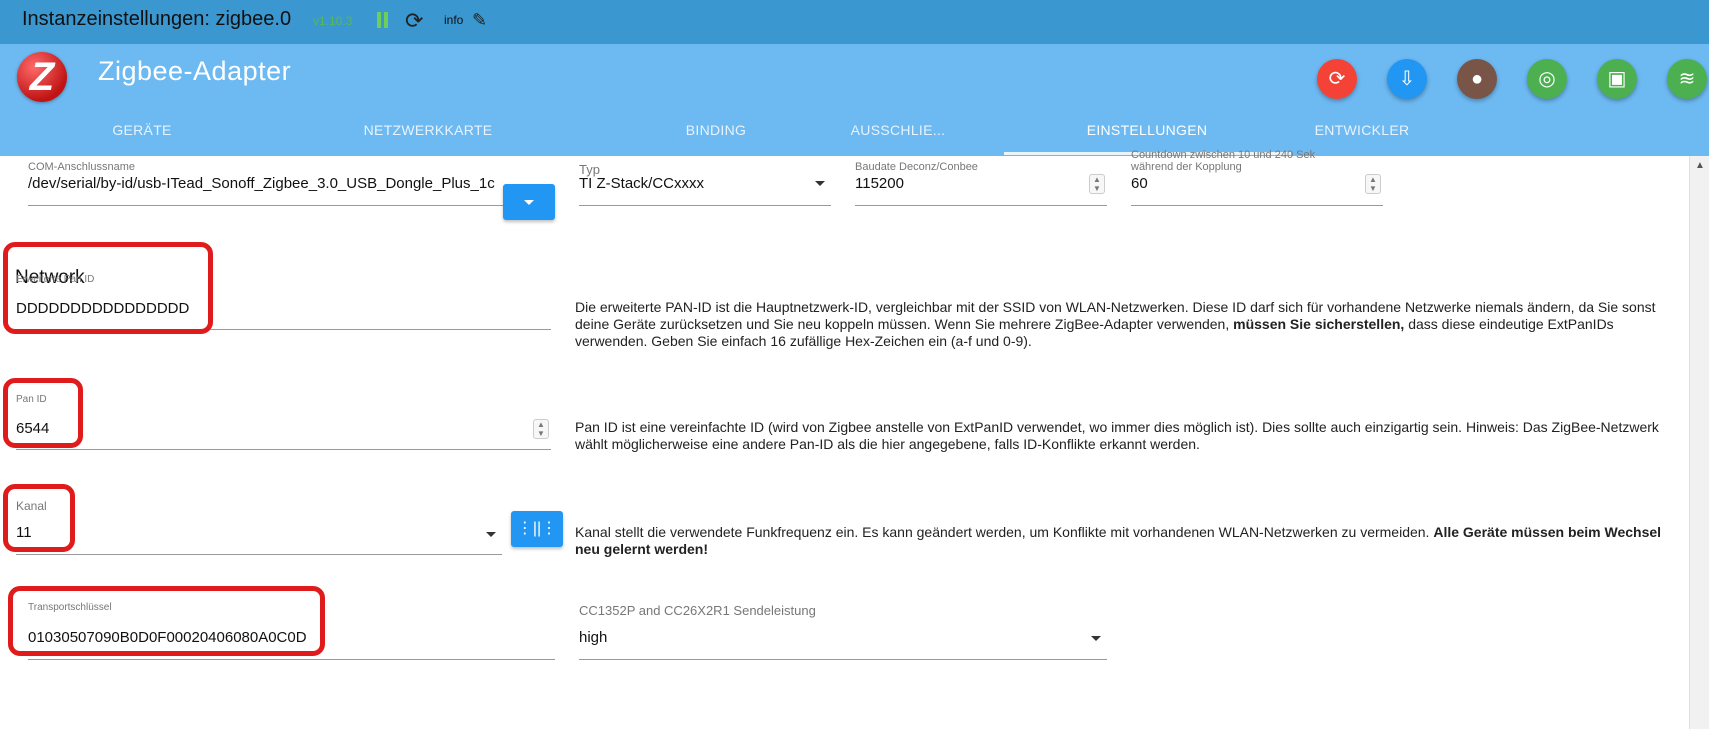  I want to click on phone-download-icon: ⇩, so click(1407, 79).